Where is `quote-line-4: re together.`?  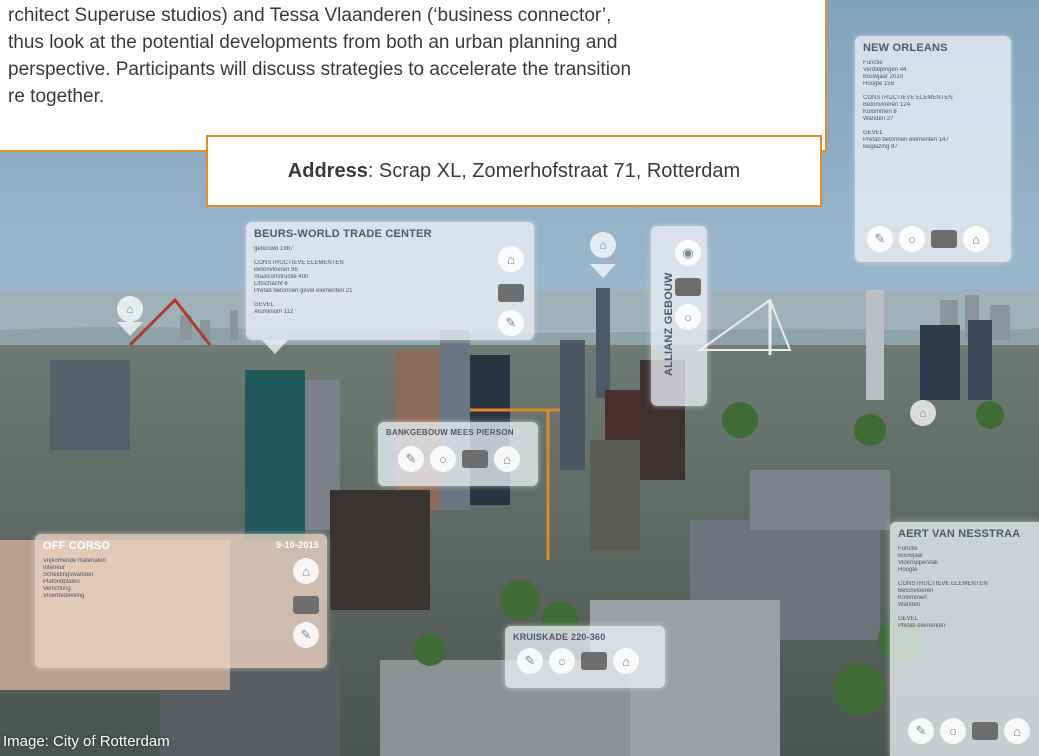
quote-line-4: re together. is located at coordinates (56, 96).